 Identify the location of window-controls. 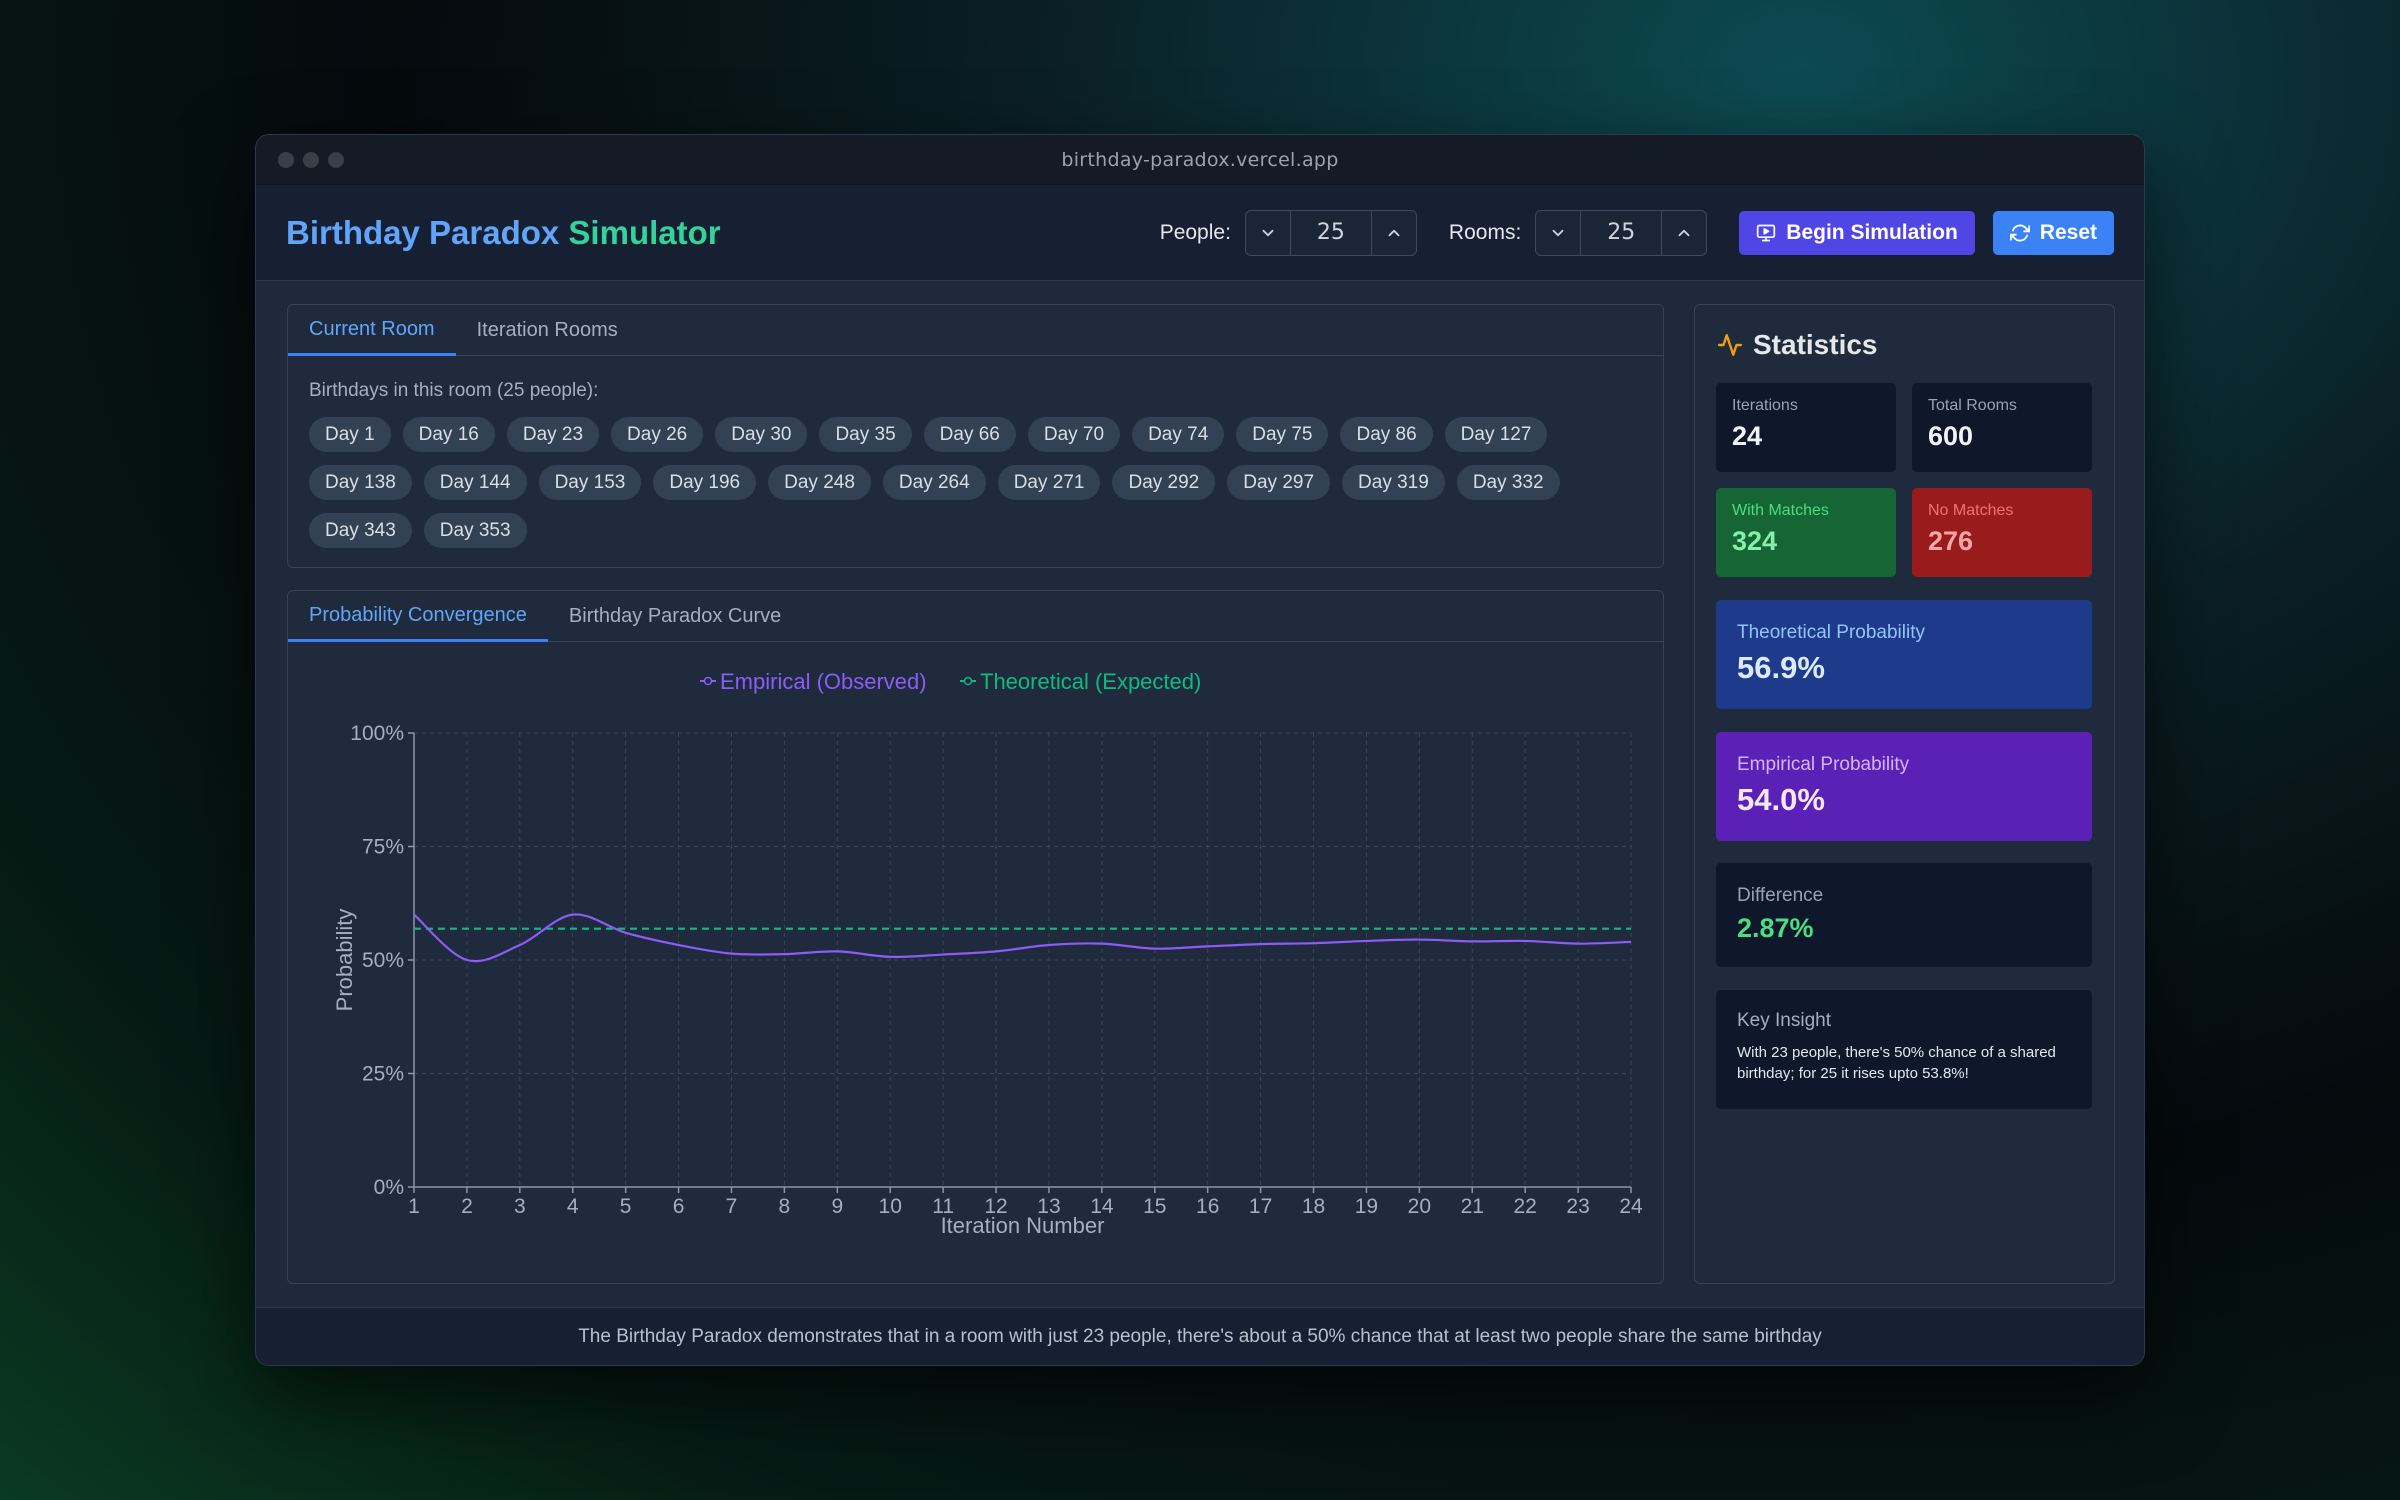
(311, 160).